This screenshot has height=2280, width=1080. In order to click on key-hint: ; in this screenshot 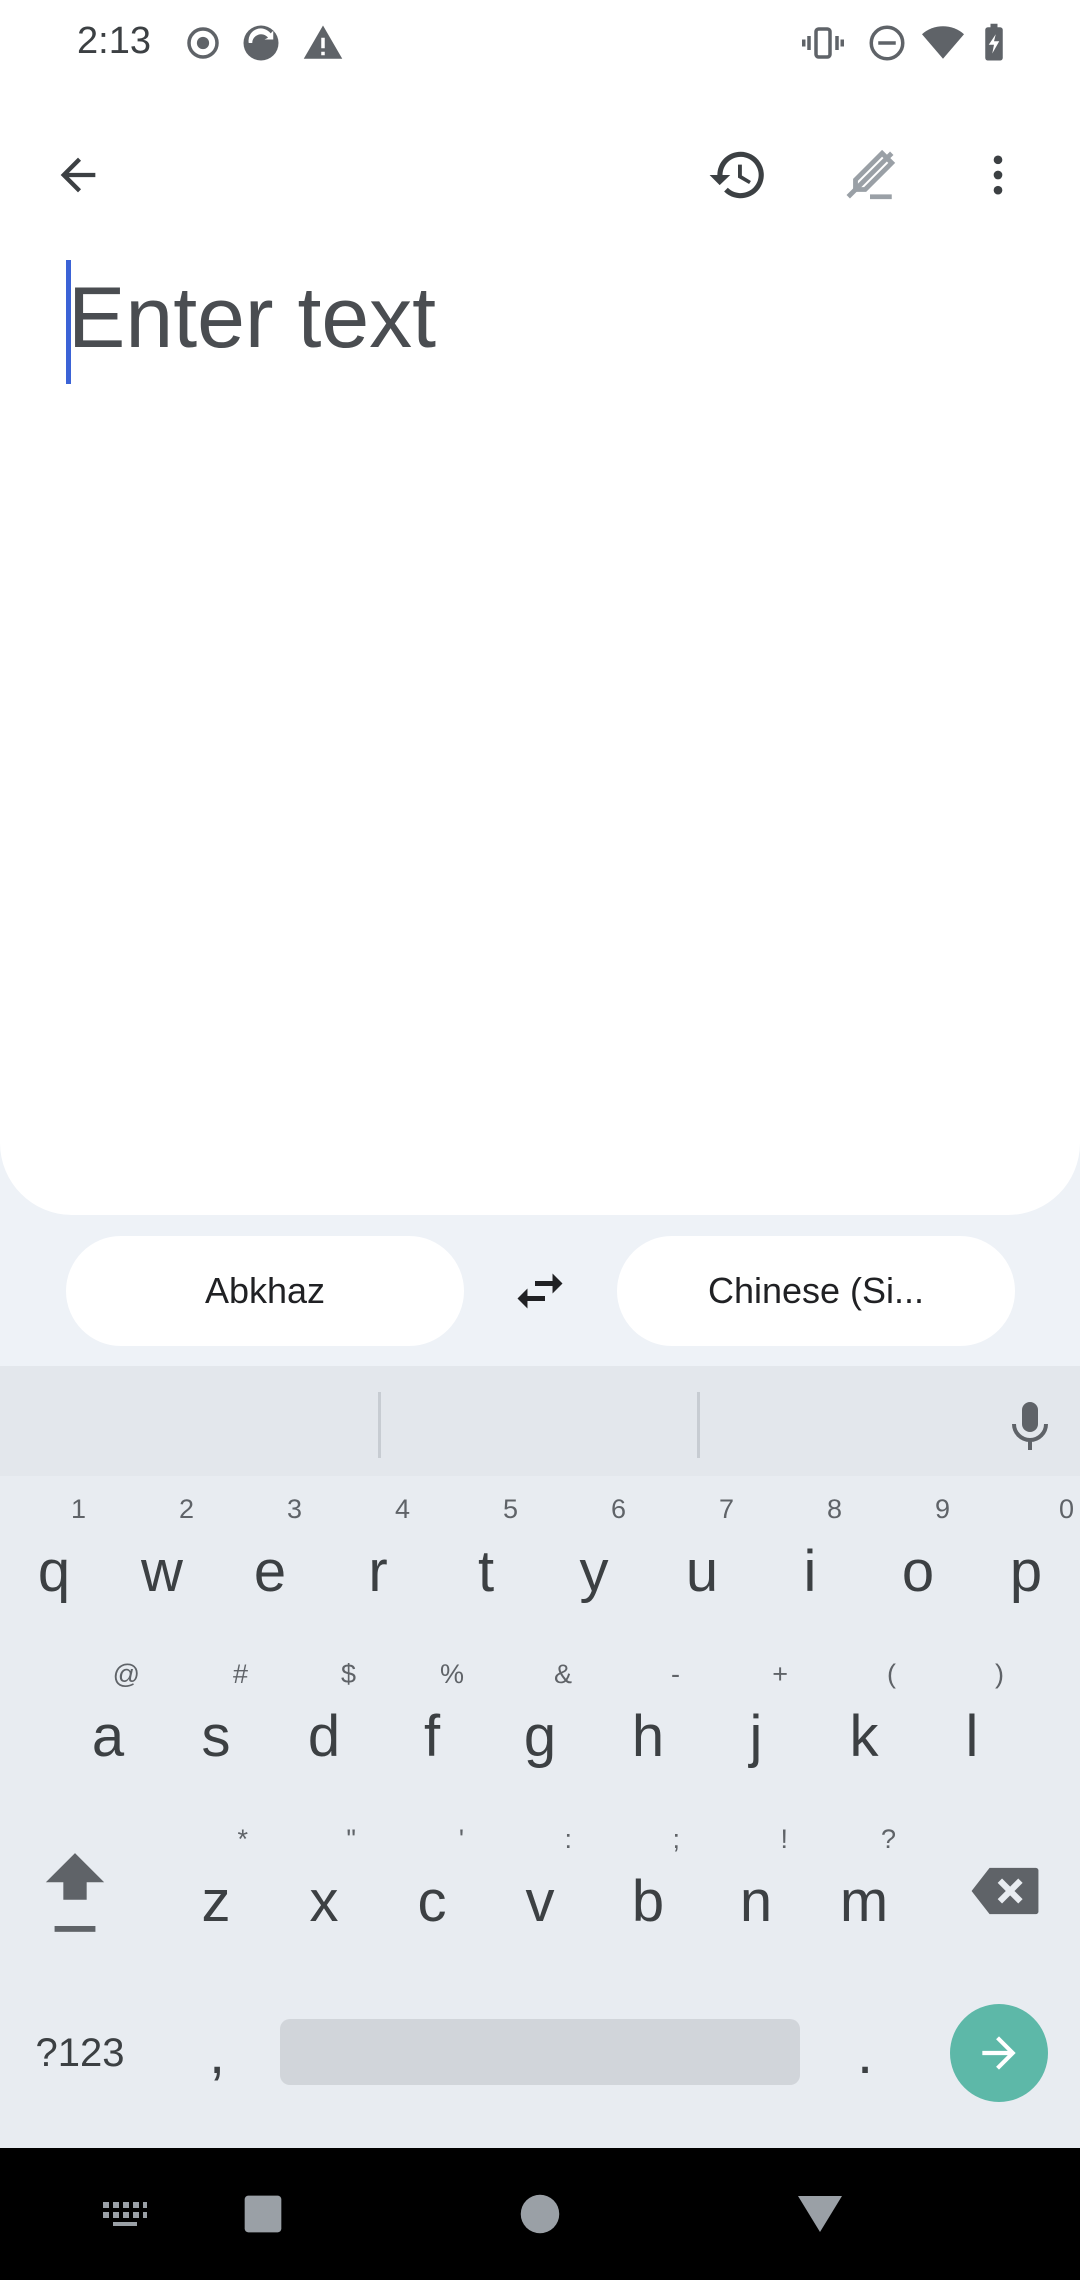, I will do `click(676, 1839)`.